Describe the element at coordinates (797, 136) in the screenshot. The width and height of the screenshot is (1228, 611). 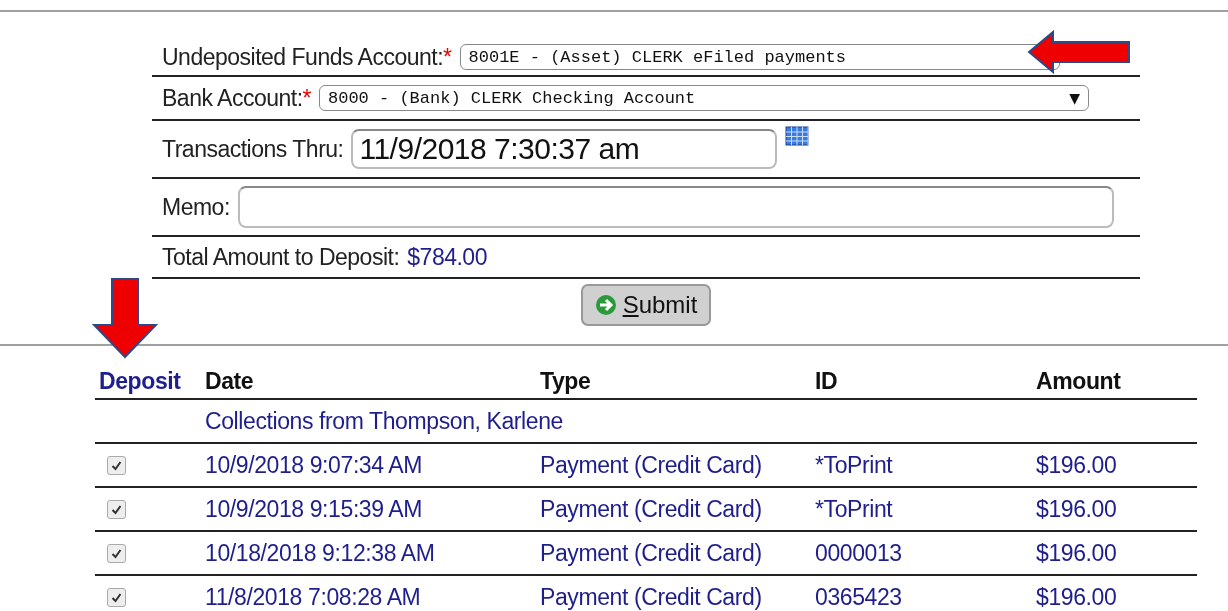
I see `calendar-icon` at that location.